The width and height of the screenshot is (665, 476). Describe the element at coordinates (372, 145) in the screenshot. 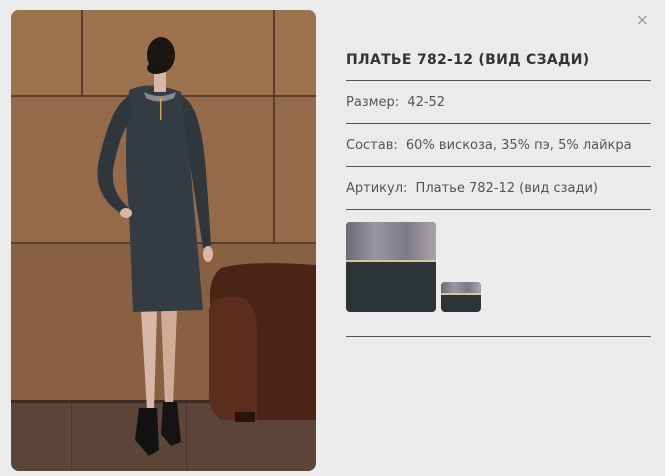

I see `composition-label: Состав:` at that location.